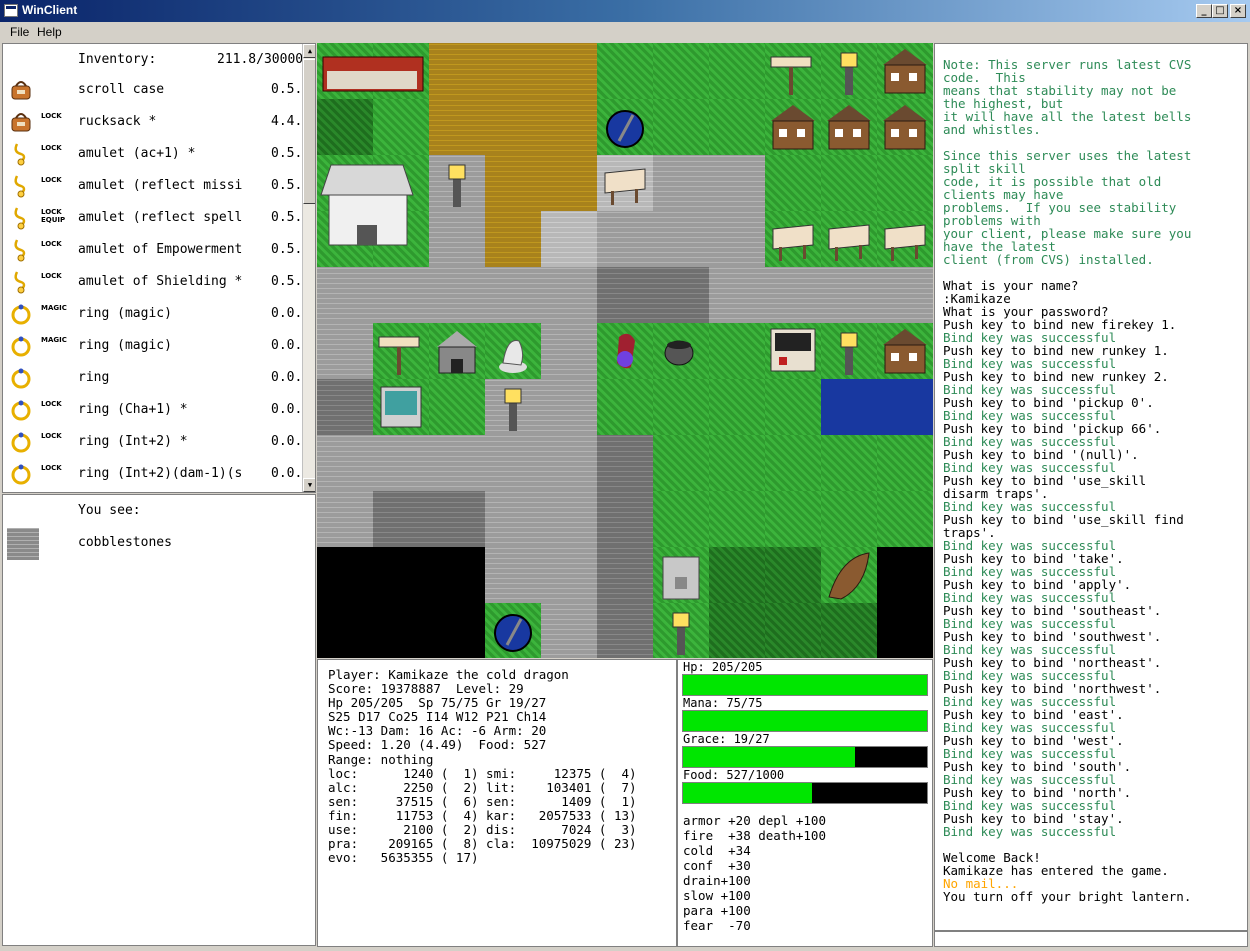 Image resolution: width=1250 pixels, height=951 pixels. What do you see at coordinates (1220, 11) in the screenshot?
I see `maximize-button: □` at bounding box center [1220, 11].